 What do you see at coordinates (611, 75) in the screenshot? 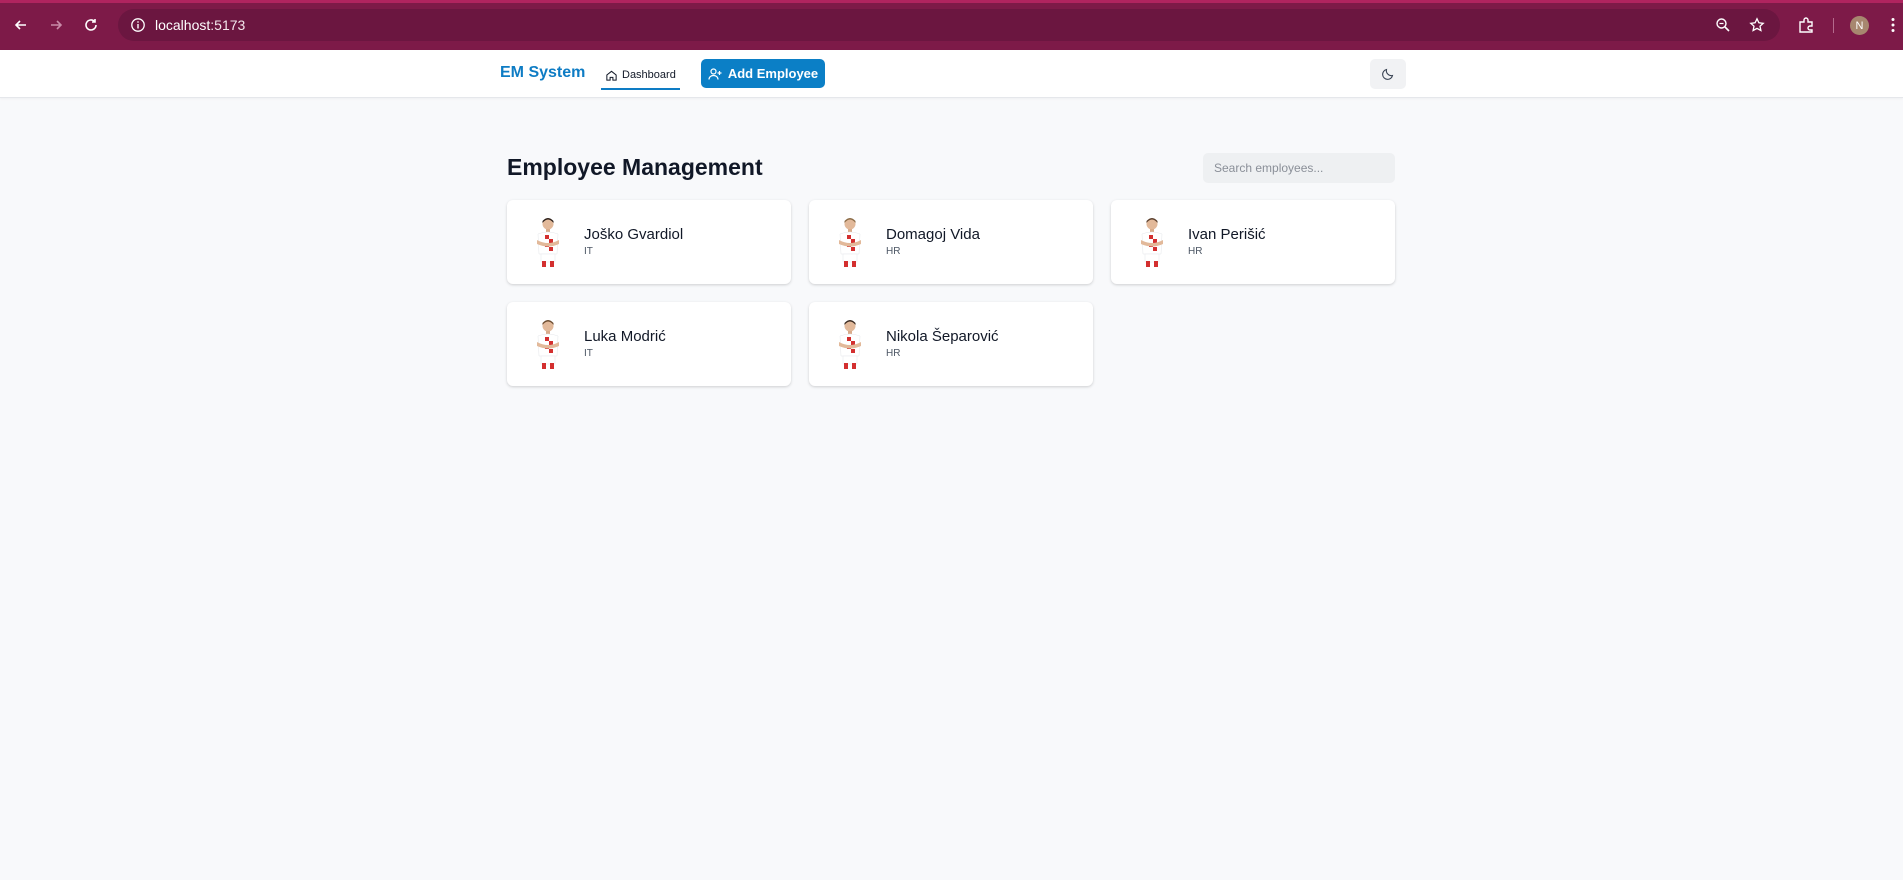
I see `home-icon` at bounding box center [611, 75].